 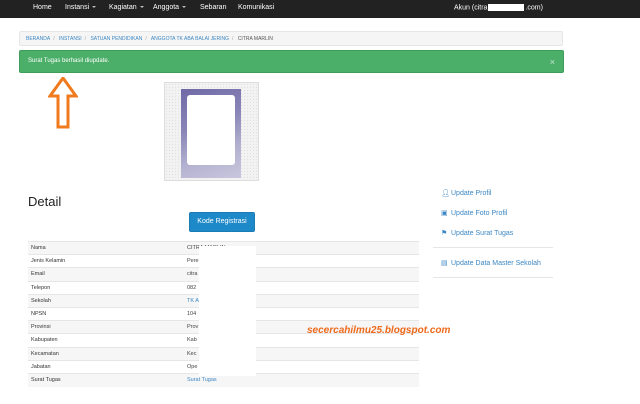 I want to click on image-icon: ▤, so click(x=444, y=263).